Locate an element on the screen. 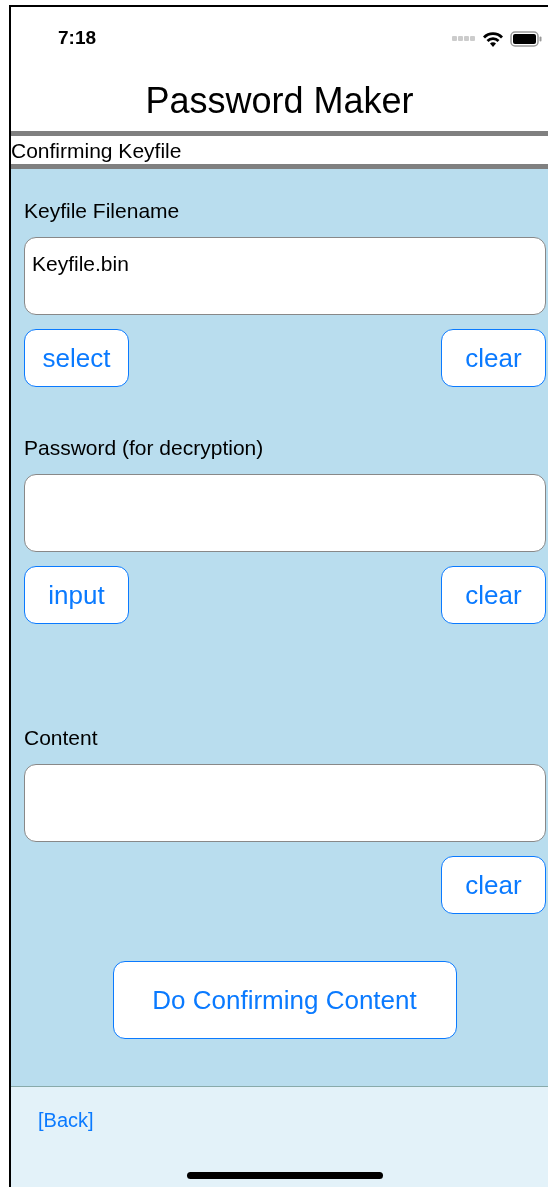  back-link: [Back] is located at coordinates (66, 1120).